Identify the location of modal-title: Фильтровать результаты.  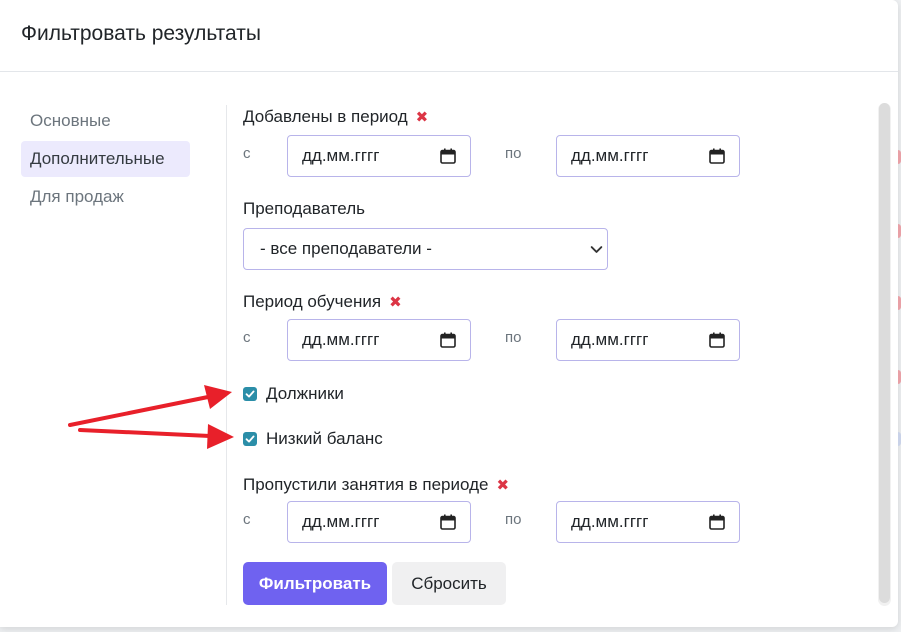
(141, 33).